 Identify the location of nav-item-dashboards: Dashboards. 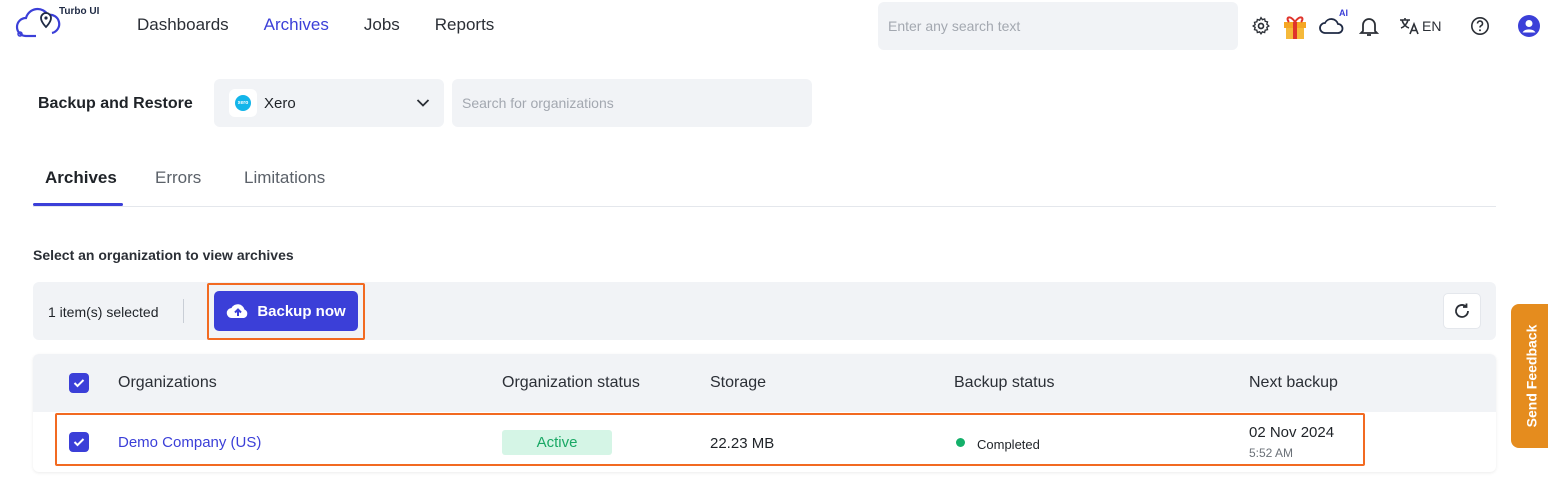
(183, 25).